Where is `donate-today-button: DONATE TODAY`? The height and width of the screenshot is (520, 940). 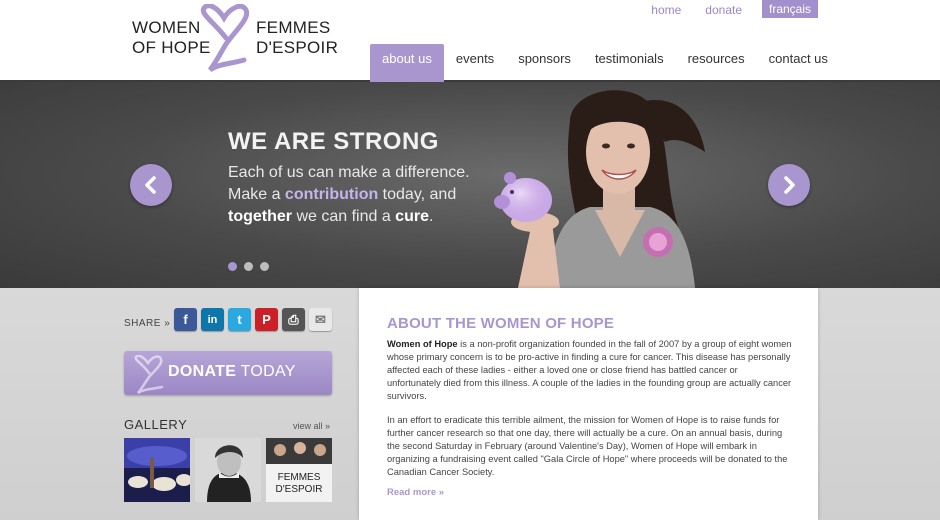 donate-today-button: DONATE TODAY is located at coordinates (228, 373).